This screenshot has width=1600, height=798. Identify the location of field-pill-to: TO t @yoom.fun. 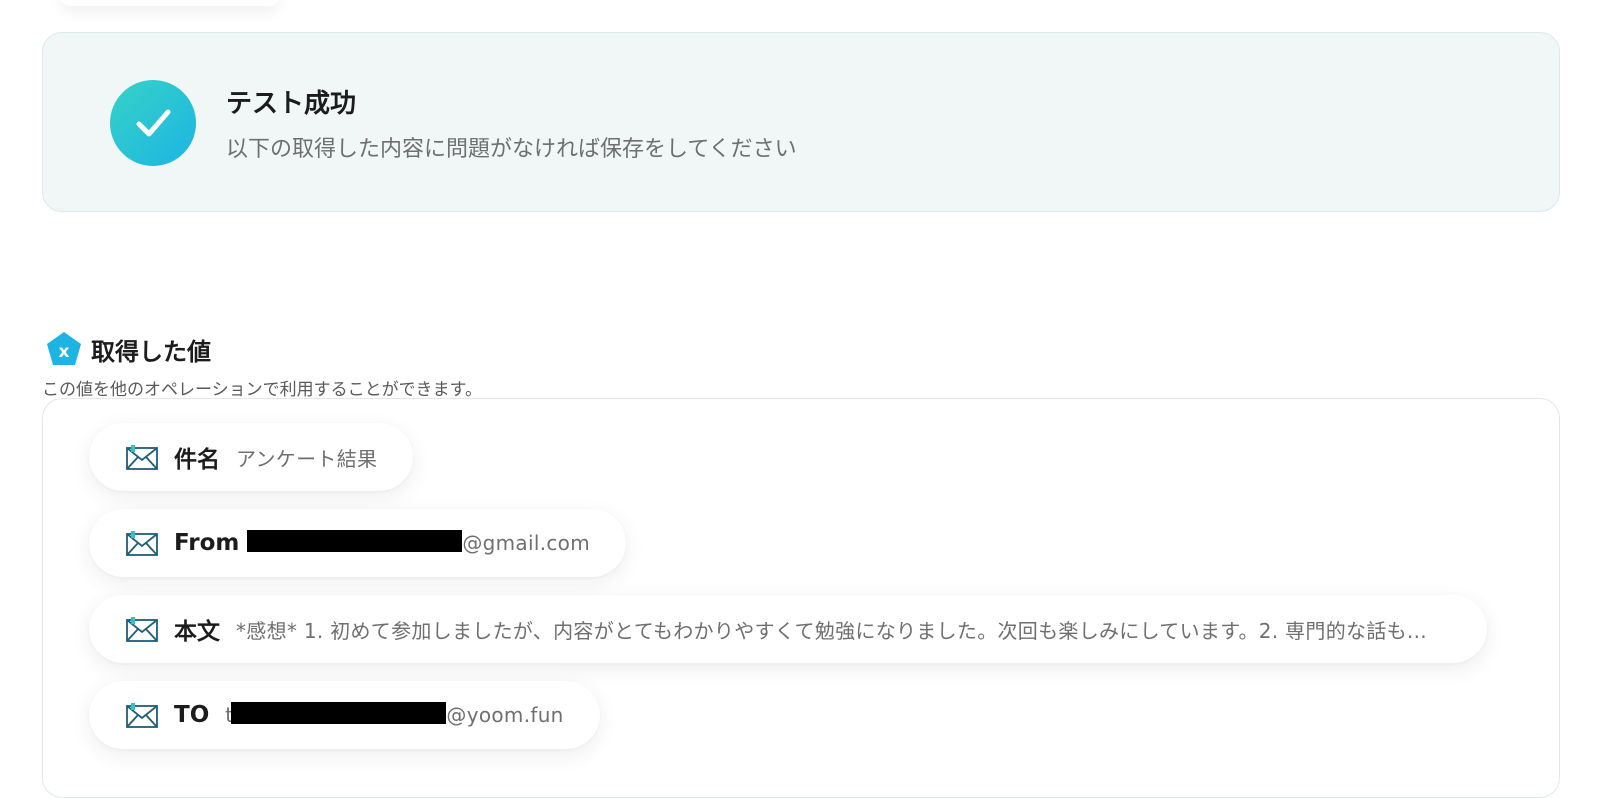
(344, 715).